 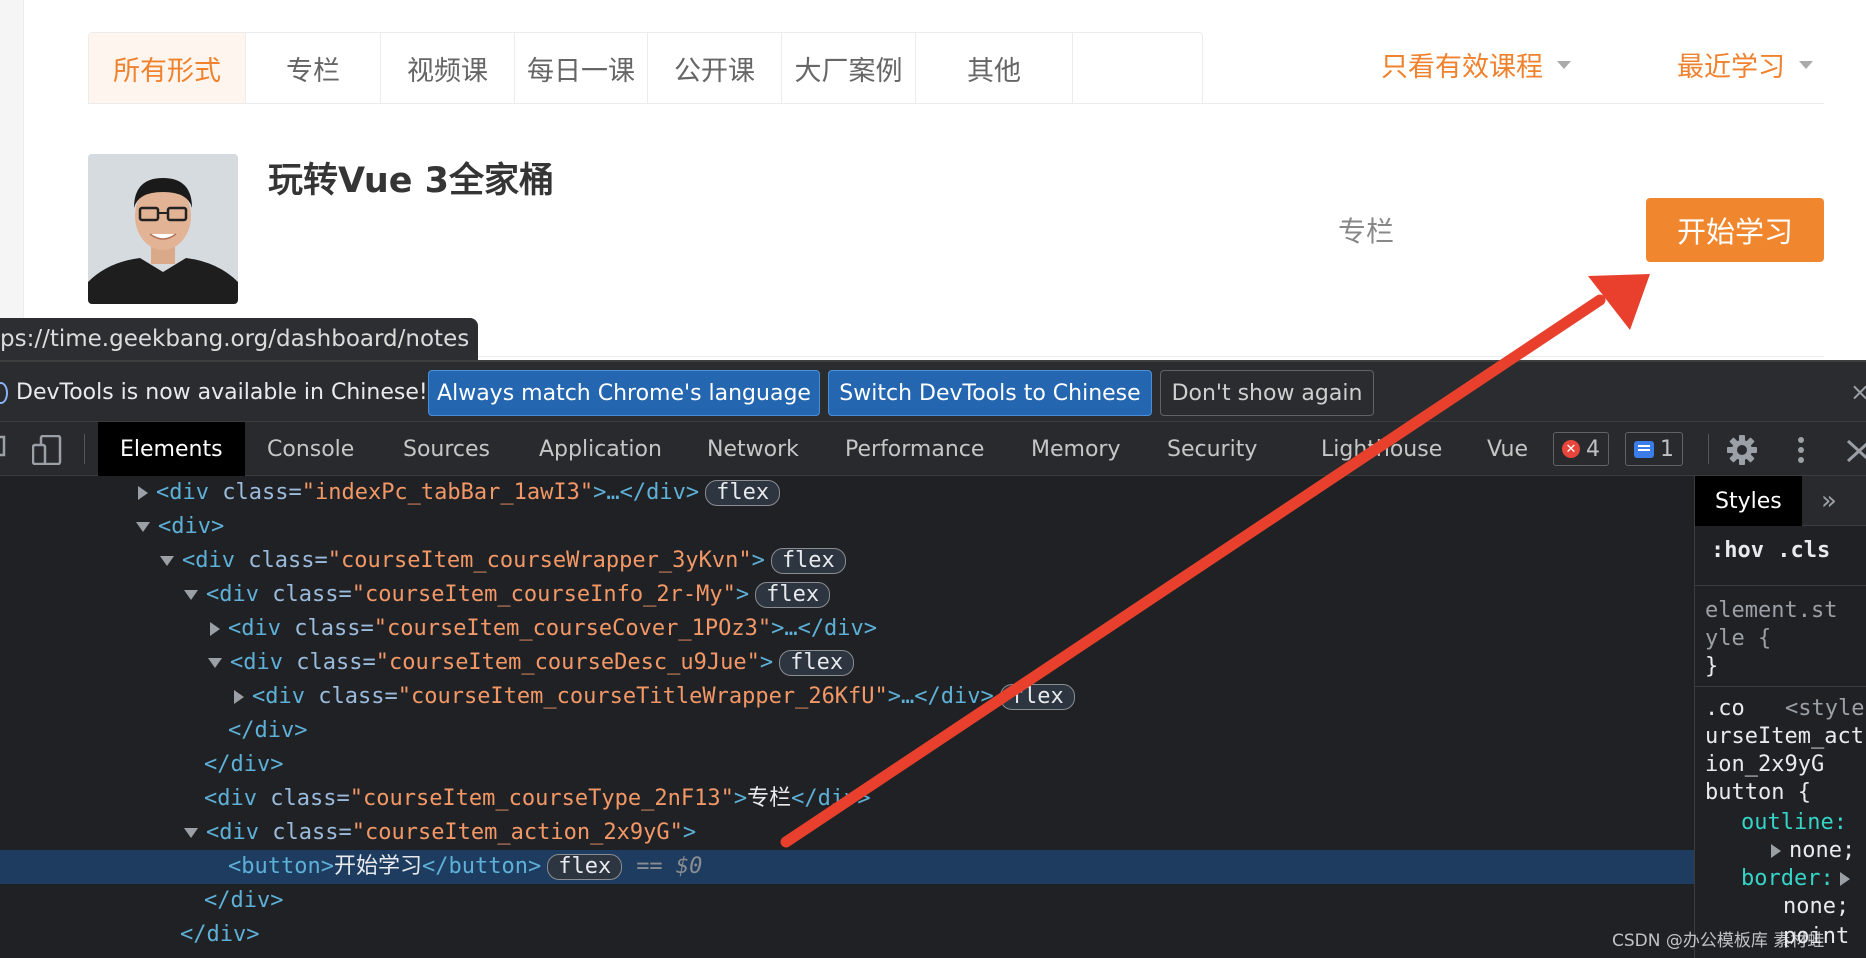 What do you see at coordinates (1780, 556) in the screenshot?
I see `hov-cls-toggles: :hov .cls` at bounding box center [1780, 556].